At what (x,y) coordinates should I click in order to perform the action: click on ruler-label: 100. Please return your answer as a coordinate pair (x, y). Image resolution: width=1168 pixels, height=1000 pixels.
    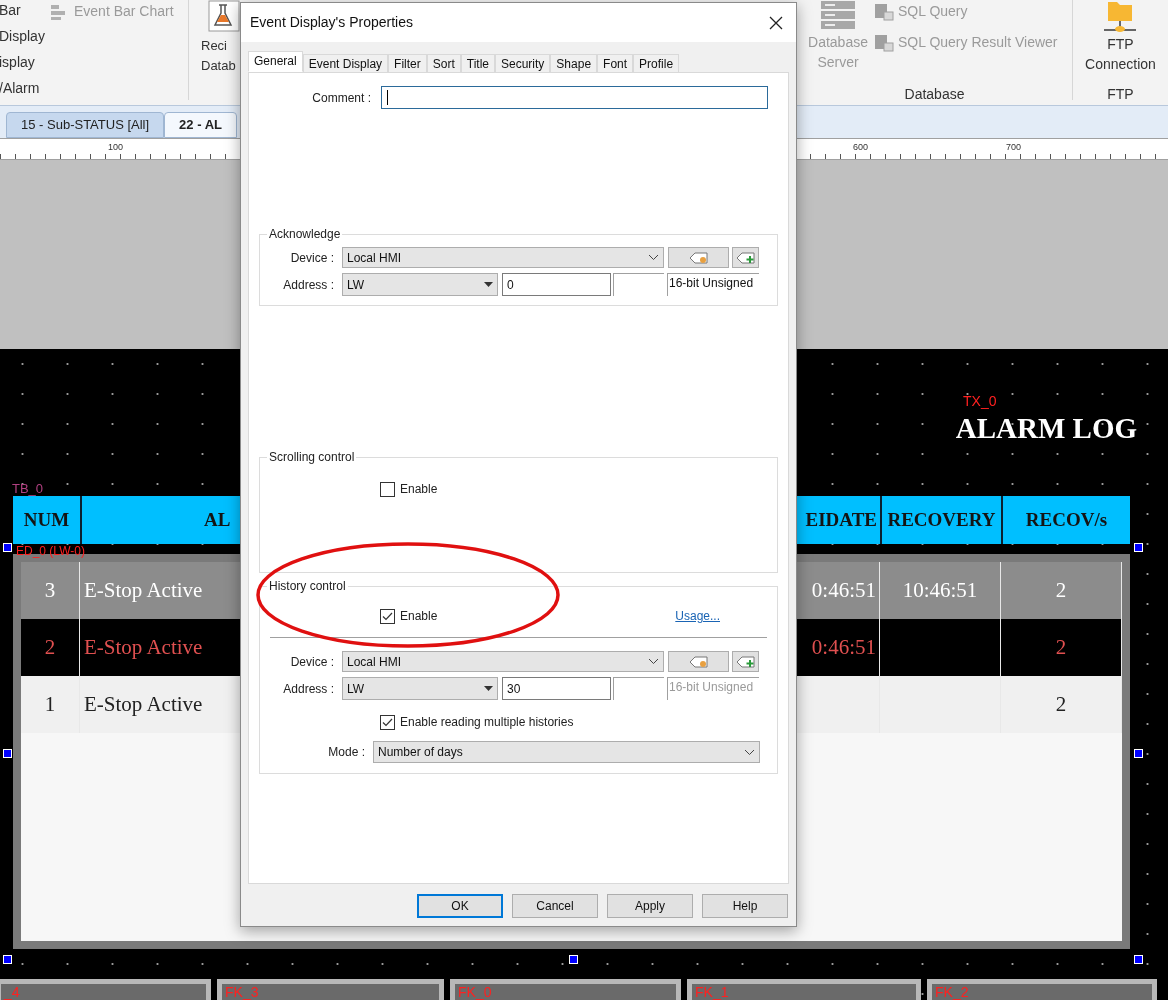
    Looking at the image, I should click on (116, 147).